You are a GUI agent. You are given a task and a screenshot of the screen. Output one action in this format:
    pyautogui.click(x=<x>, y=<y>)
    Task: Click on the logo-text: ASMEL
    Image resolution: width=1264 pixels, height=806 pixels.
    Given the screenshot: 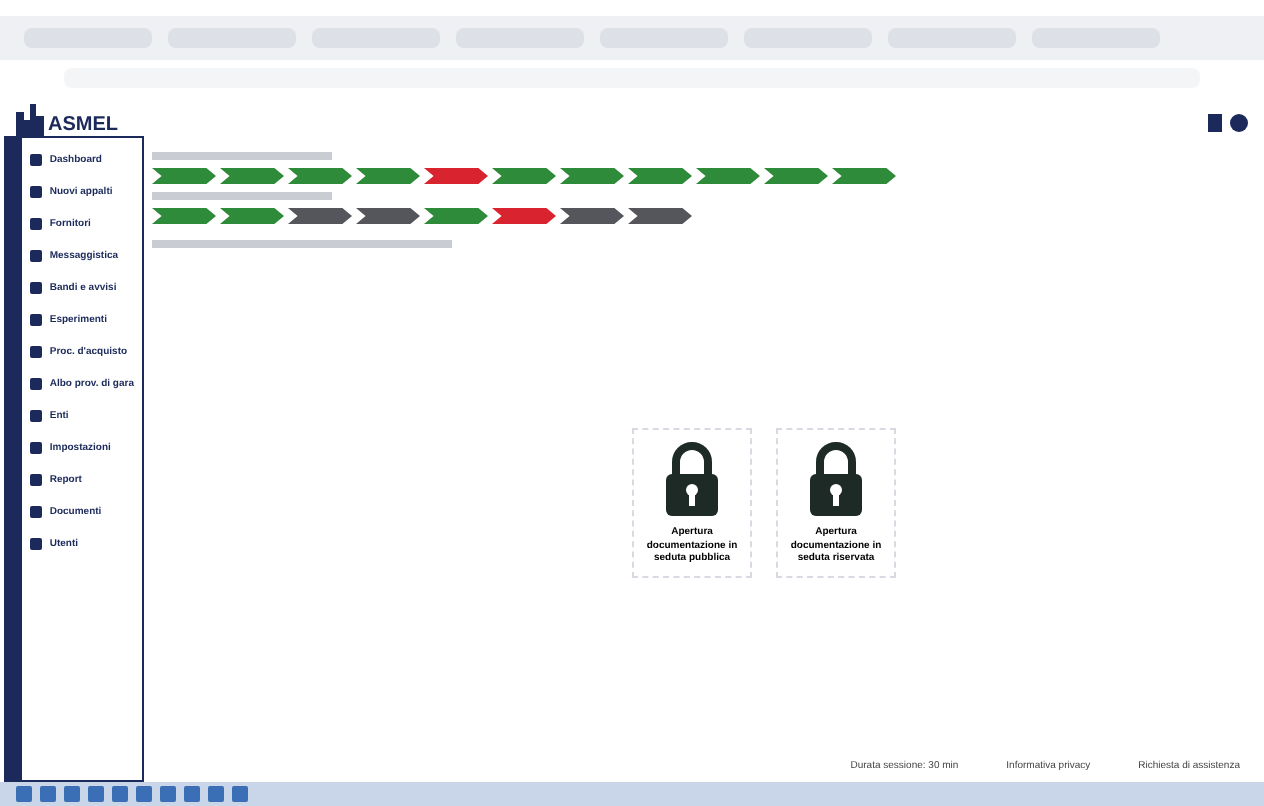 What is the action you would take?
    pyautogui.click(x=83, y=126)
    